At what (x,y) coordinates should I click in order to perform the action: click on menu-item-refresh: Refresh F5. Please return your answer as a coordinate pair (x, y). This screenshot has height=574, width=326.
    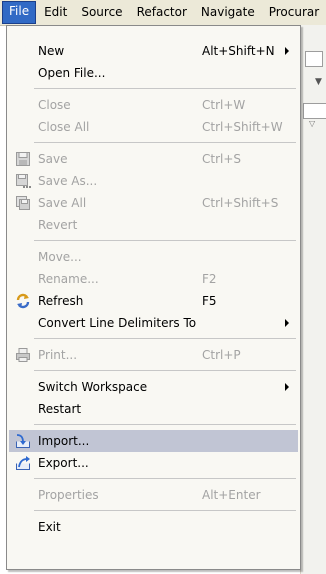
    Looking at the image, I should click on (153, 301).